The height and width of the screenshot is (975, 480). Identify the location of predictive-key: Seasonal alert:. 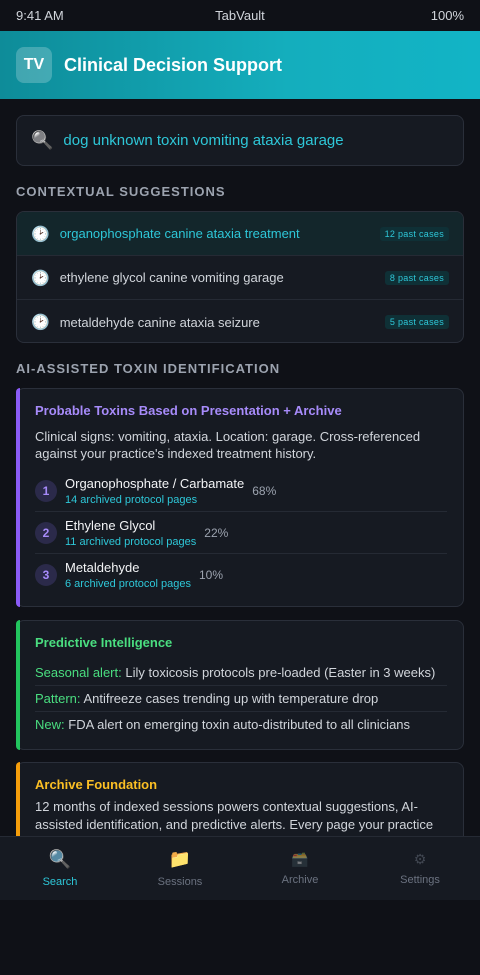
(78, 672).